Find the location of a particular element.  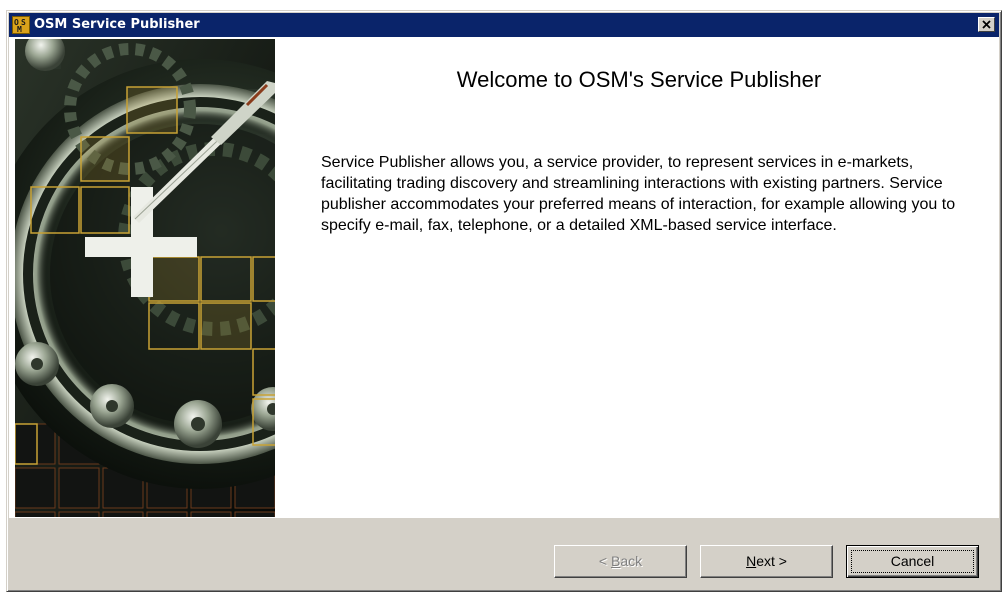

osm-app-icon: O S M is located at coordinates (21, 25).